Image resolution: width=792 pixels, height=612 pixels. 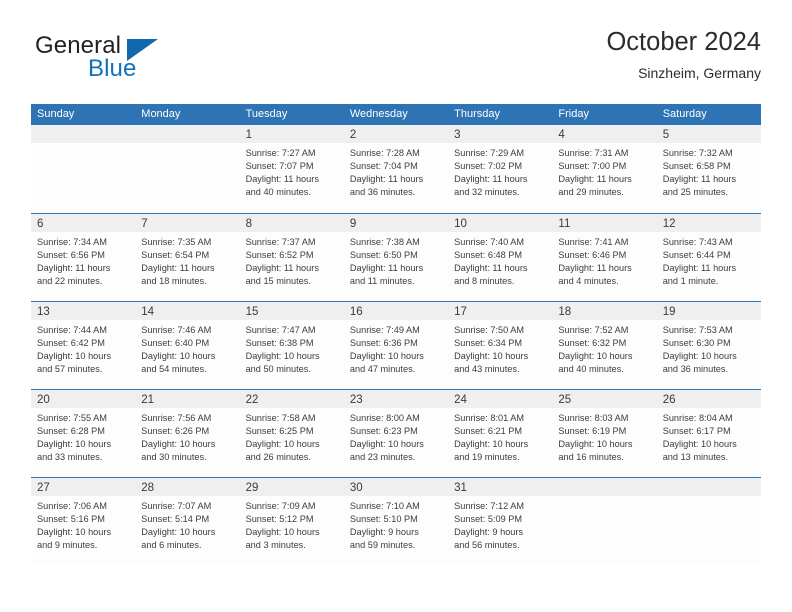 I want to click on weekday-header-friday: Friday, so click(x=573, y=114).